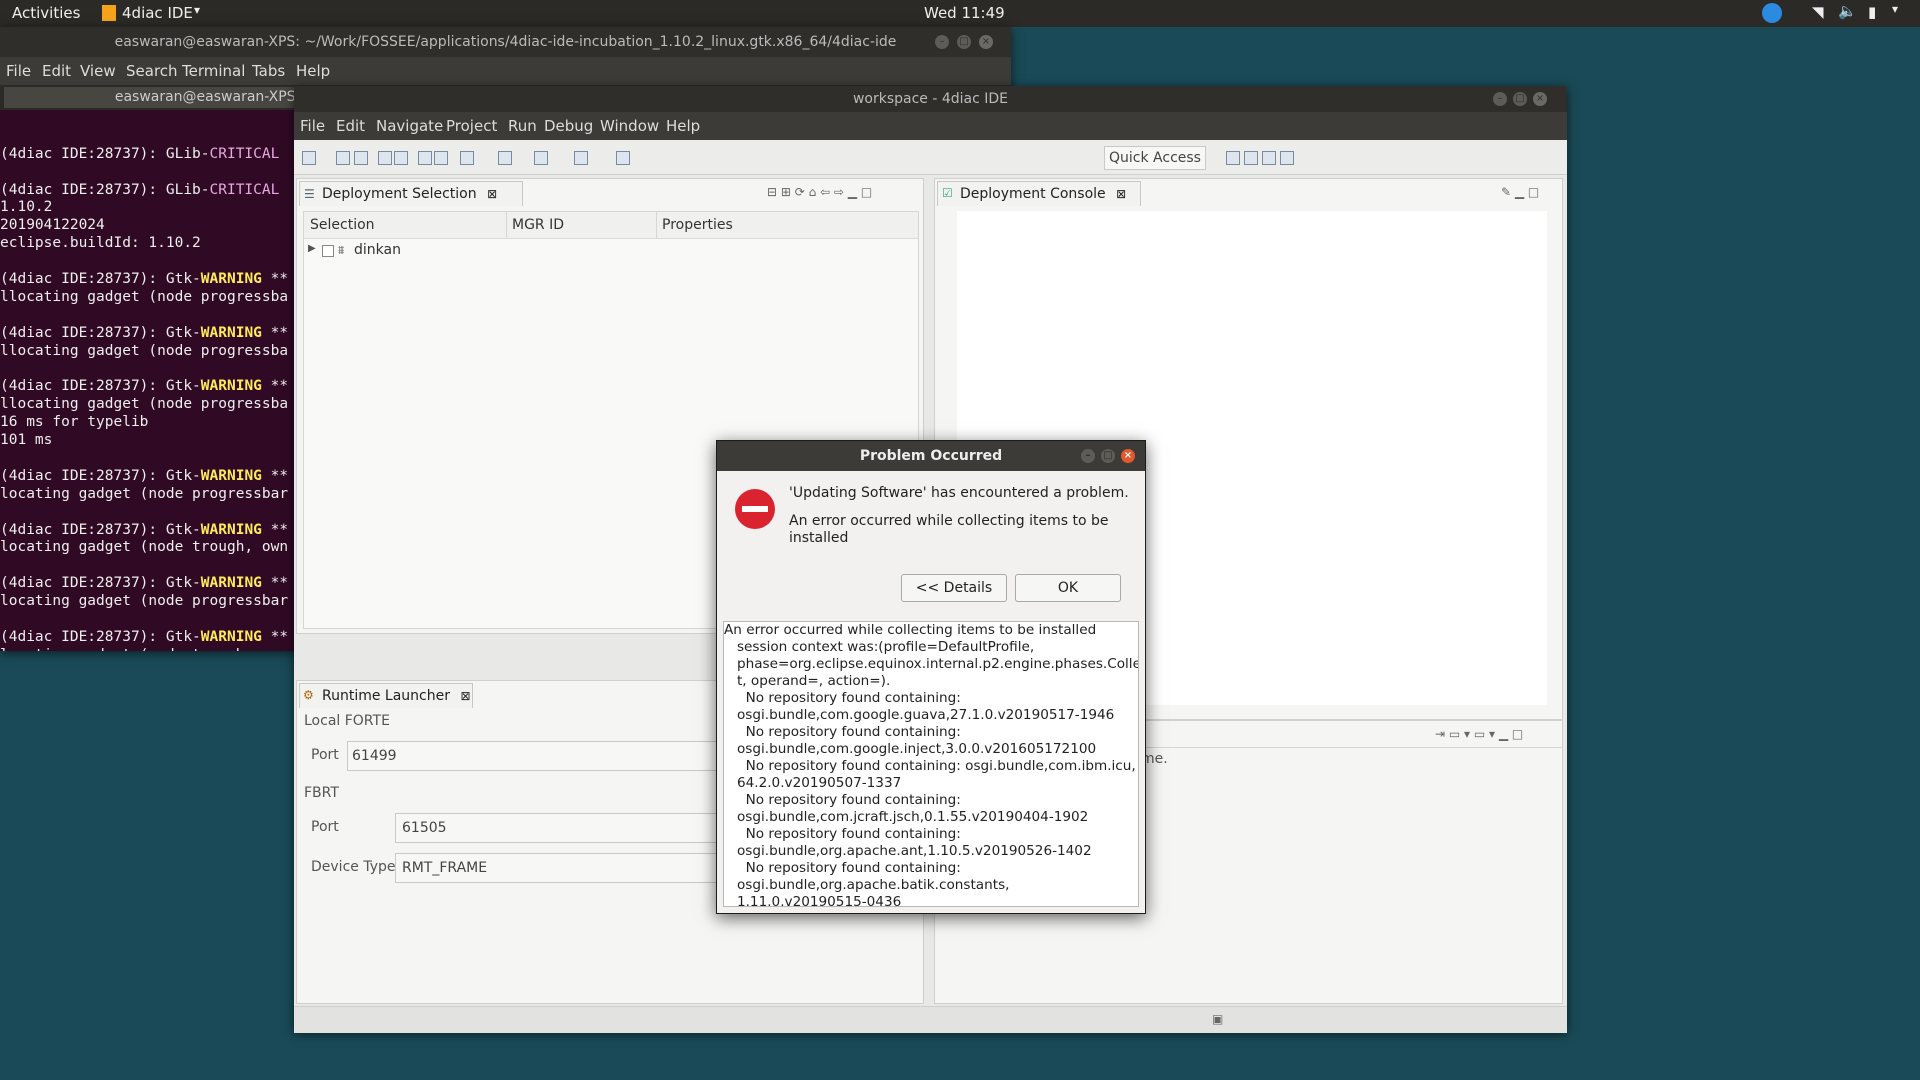 This screenshot has width=1920, height=1080. Describe the element at coordinates (342, 225) in the screenshot. I see `column-selection: Selection` at that location.